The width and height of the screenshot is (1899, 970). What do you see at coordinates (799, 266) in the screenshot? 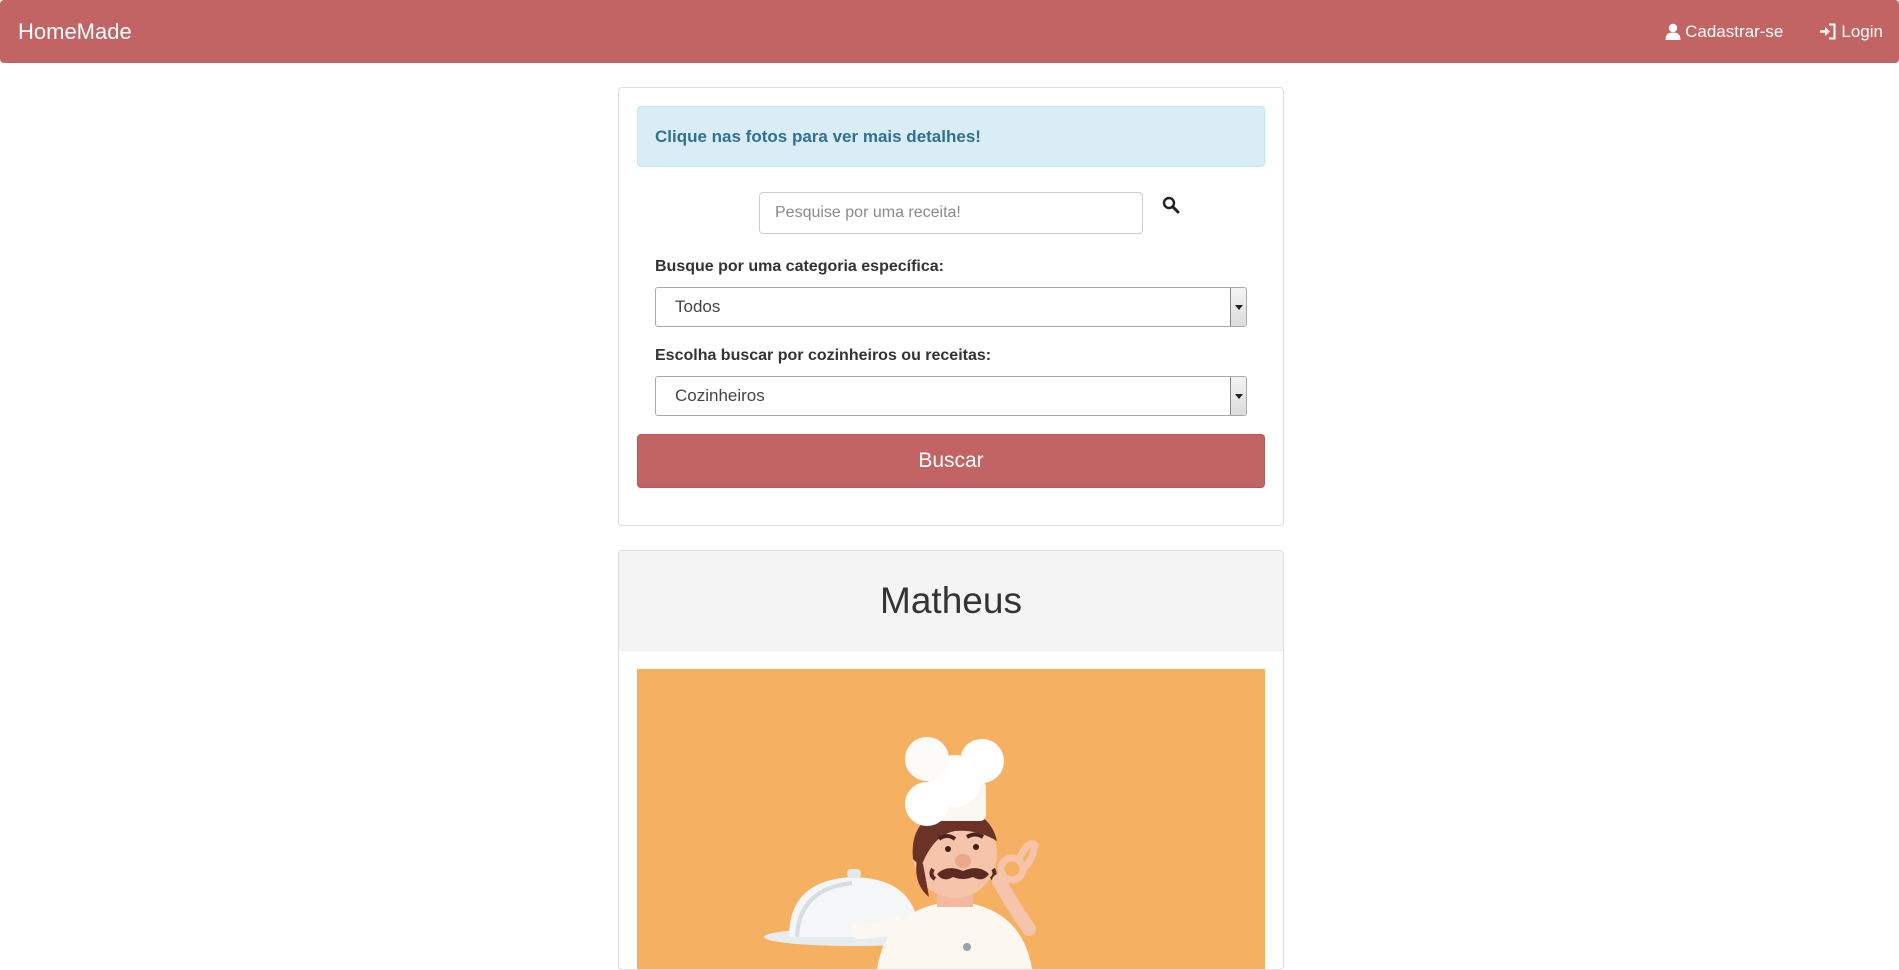
I see `category-label: Busque por uma categoria específica:` at bounding box center [799, 266].